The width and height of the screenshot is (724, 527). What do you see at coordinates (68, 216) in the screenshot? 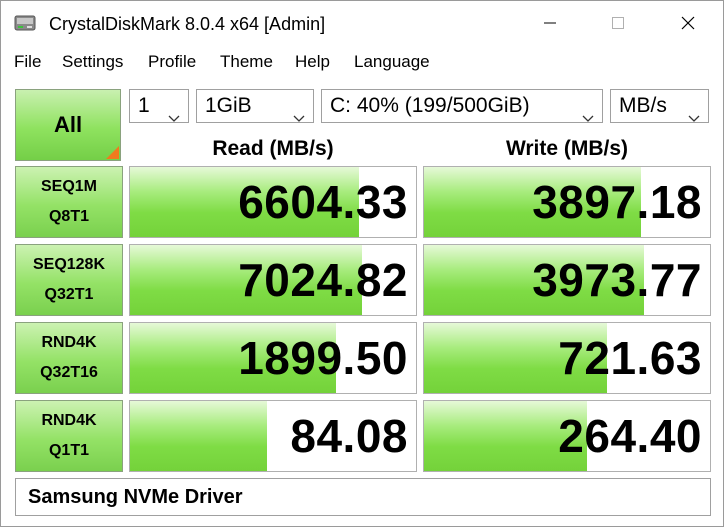
I see `test-params: Q8T1` at bounding box center [68, 216].